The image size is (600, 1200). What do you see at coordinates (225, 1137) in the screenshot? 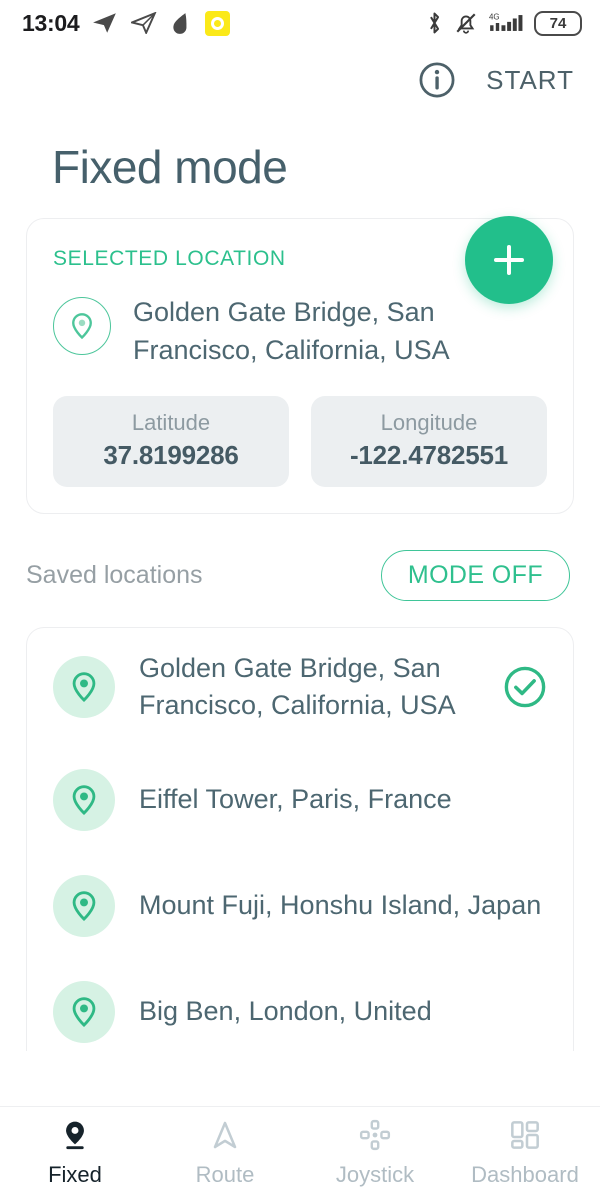
I see `navigation-arrow-icon` at bounding box center [225, 1137].